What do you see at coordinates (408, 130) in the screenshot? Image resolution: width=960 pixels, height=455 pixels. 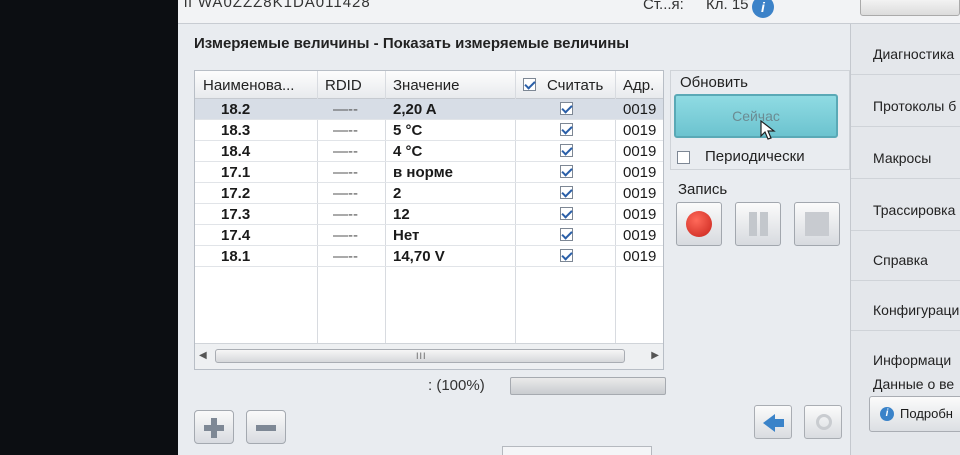 I see `cell-value: 5 °C` at bounding box center [408, 130].